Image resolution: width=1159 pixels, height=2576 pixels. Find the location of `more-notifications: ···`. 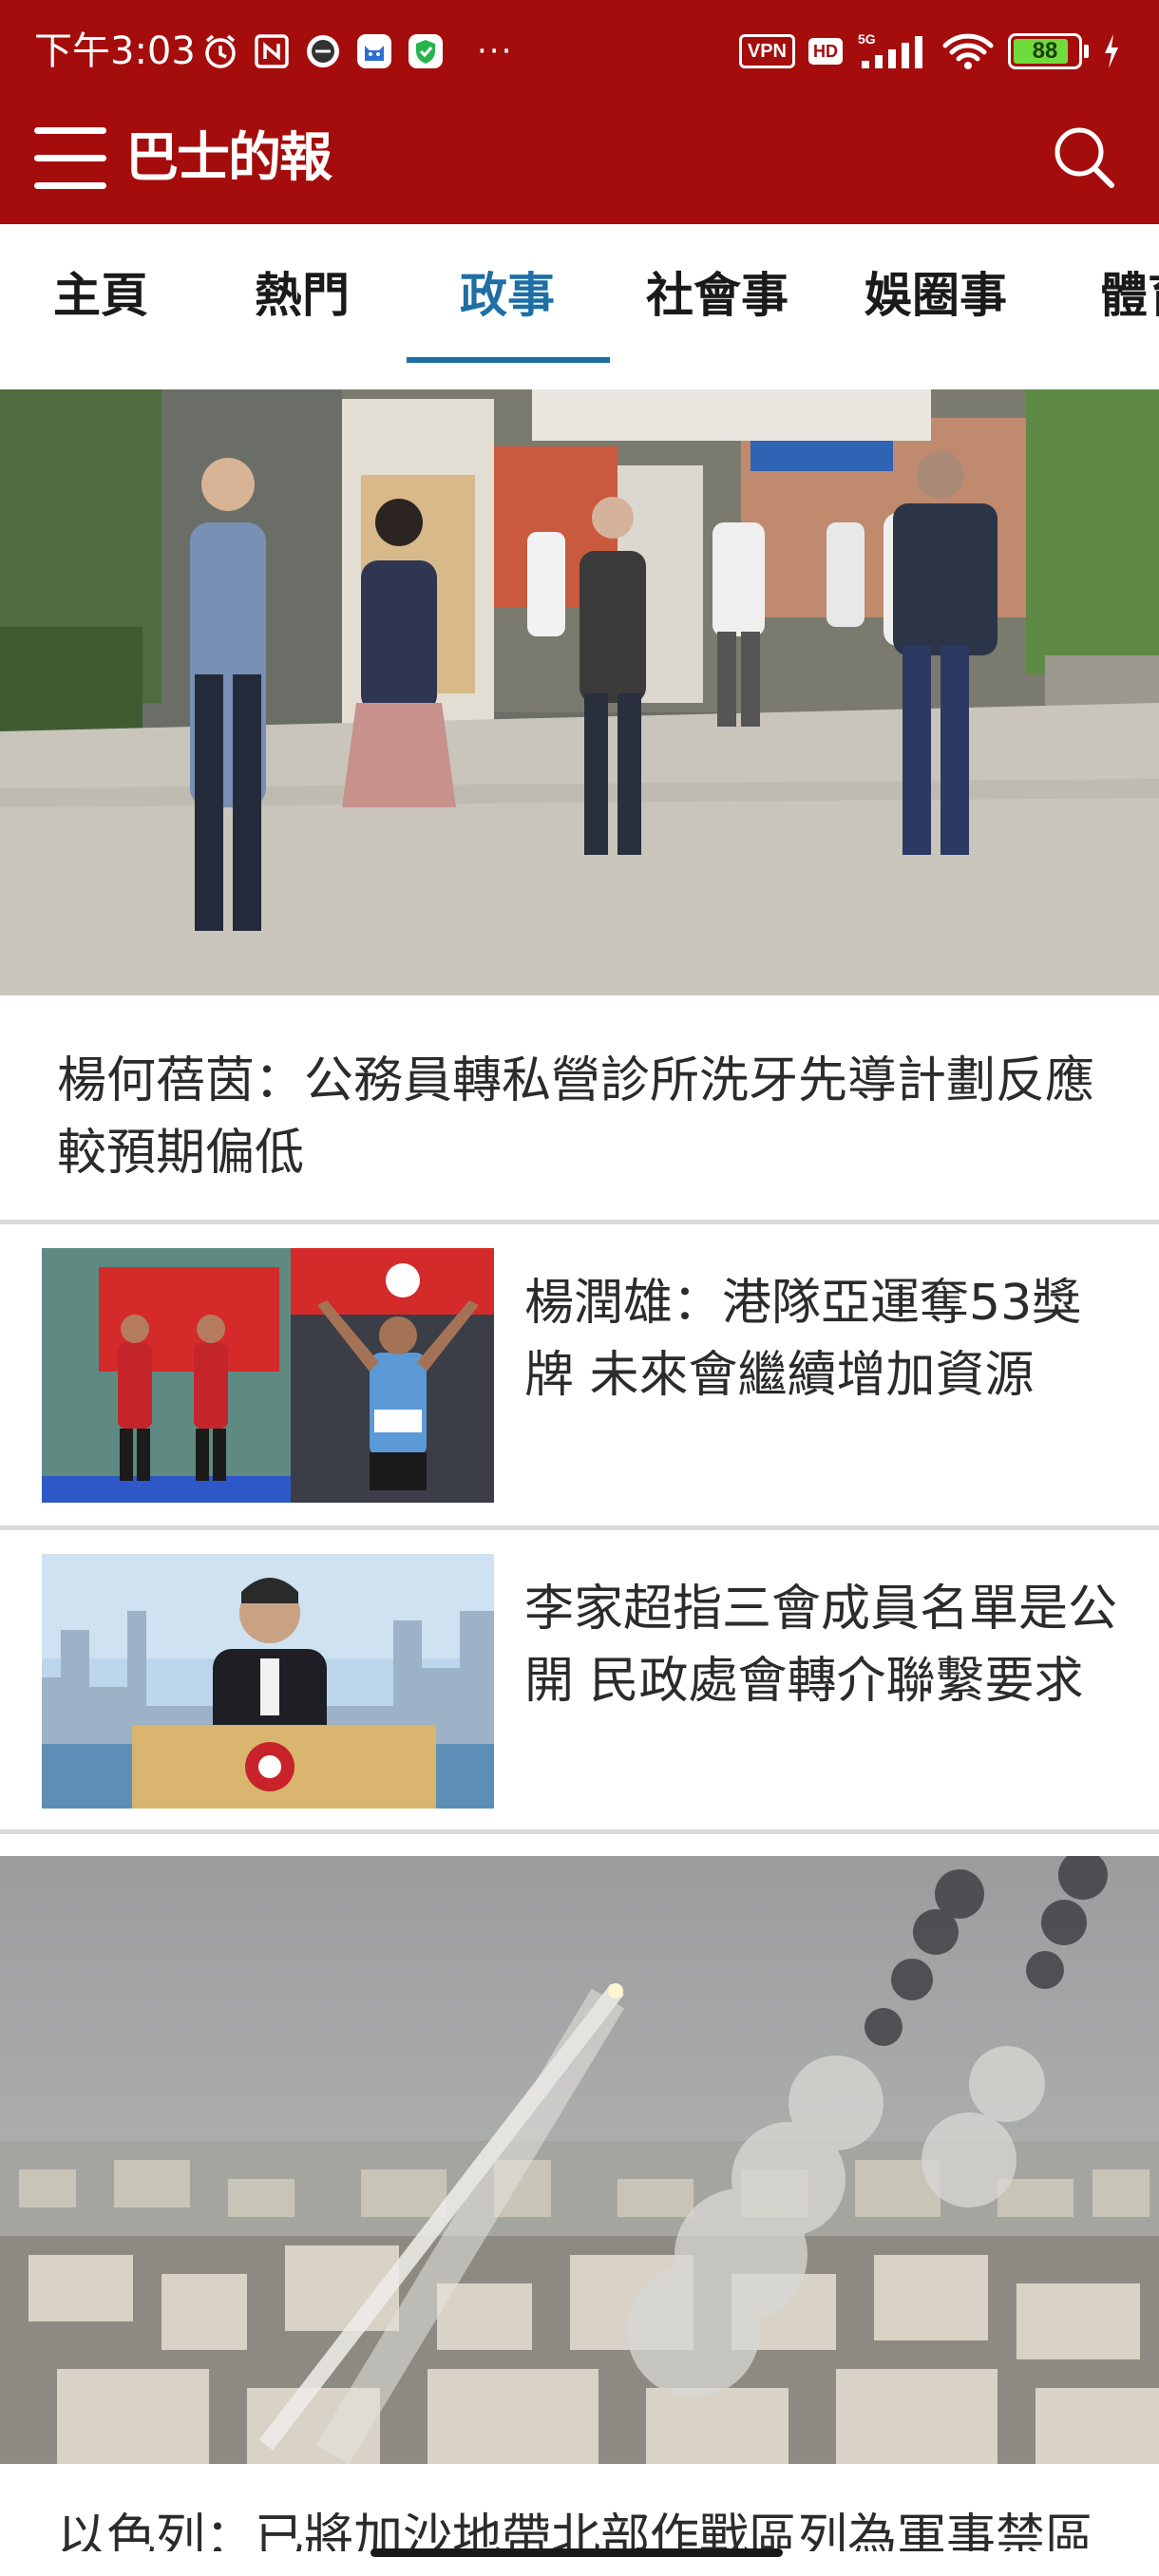

more-notifications: ··· is located at coordinates (495, 51).